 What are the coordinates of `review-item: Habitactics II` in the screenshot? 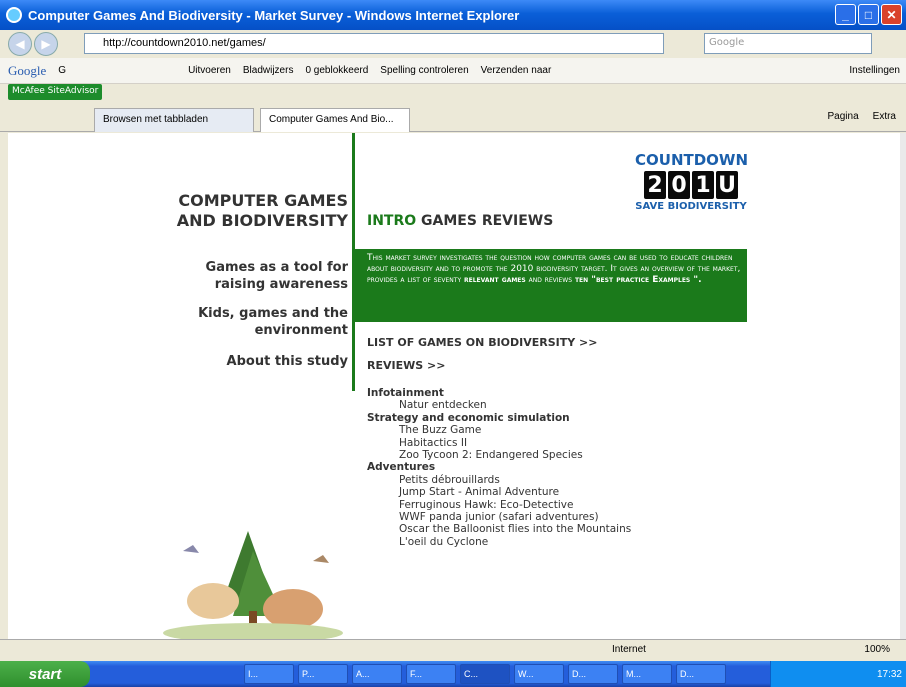 It's located at (499, 443).